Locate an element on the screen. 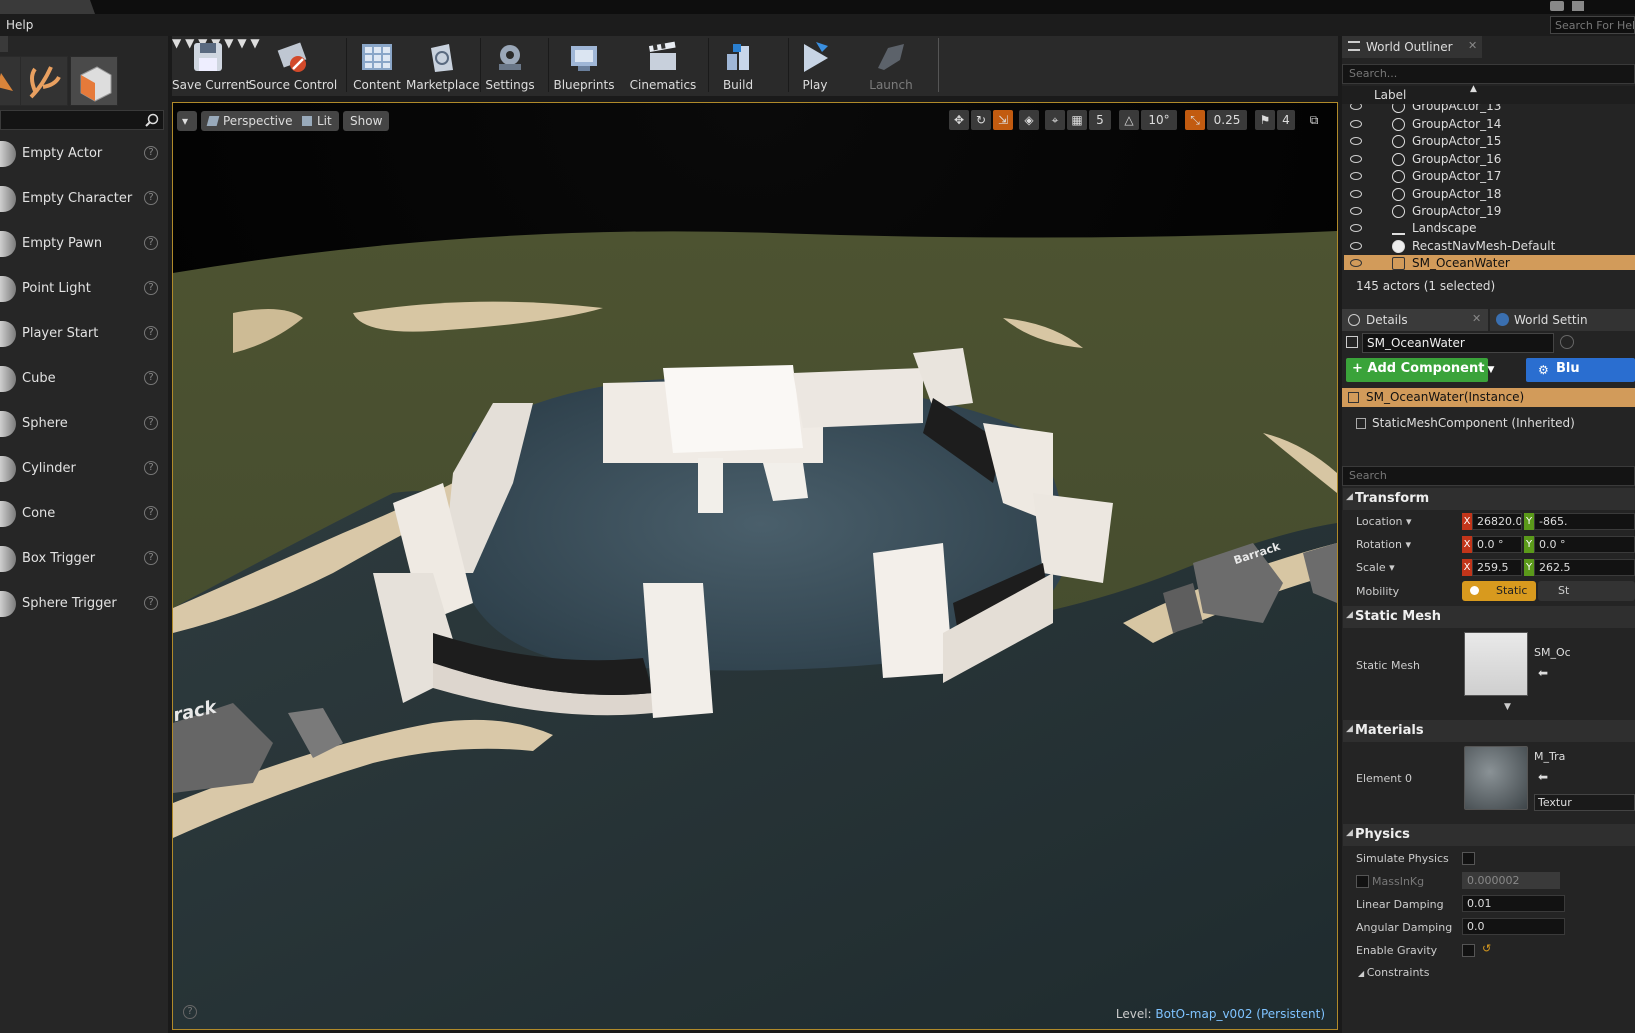  panel-tab-stub is located at coordinates (4, 44).